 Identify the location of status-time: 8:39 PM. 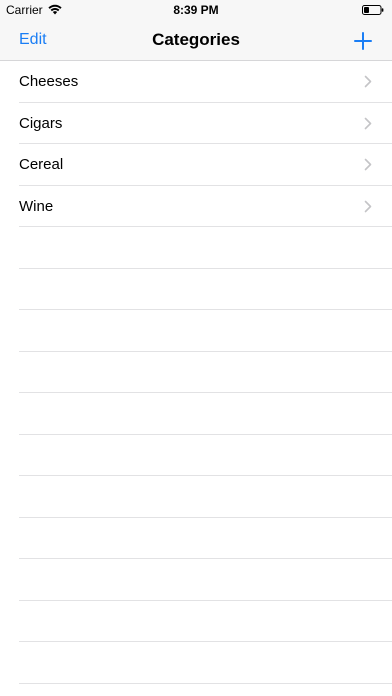
(196, 10).